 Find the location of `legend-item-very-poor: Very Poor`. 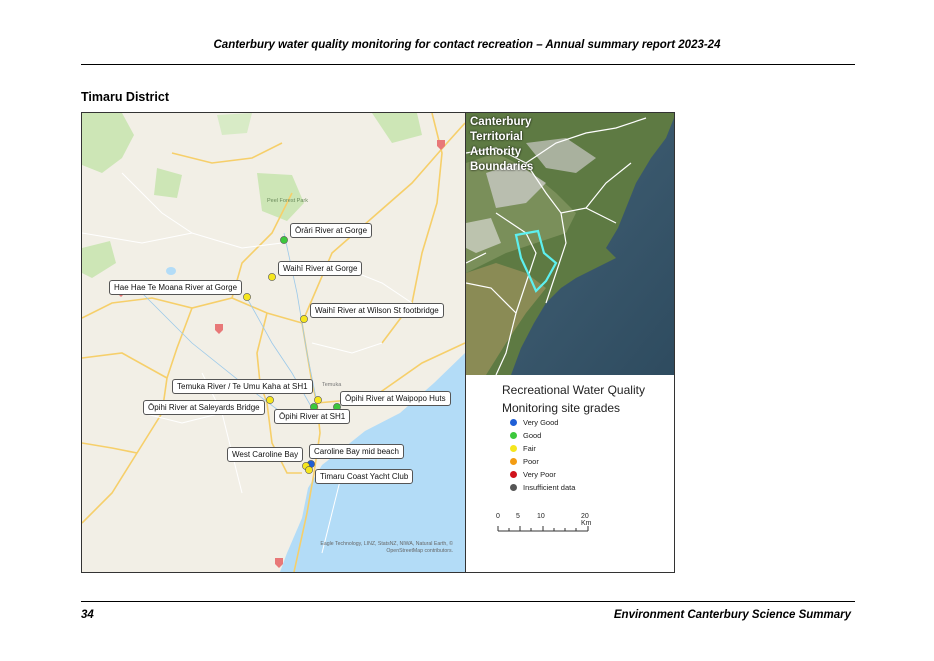

legend-item-very-poor: Very Poor is located at coordinates (533, 475).